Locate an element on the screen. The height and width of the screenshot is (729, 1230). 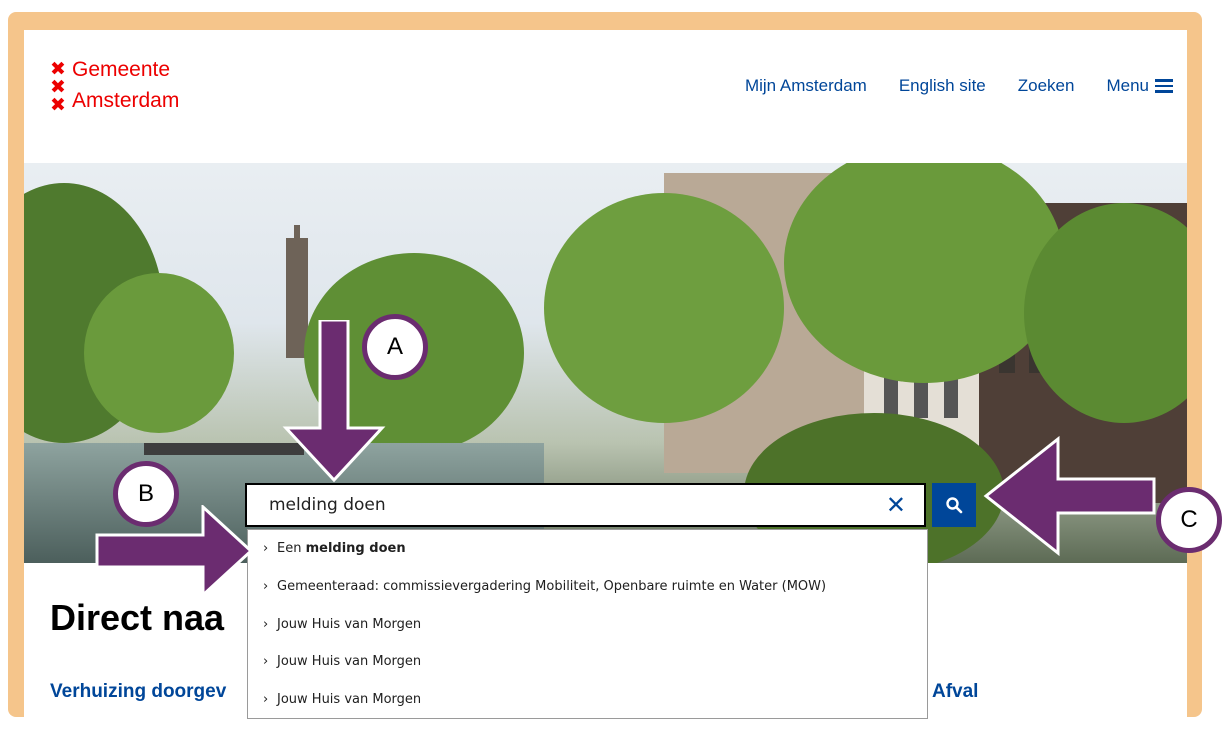
logo-crosses-icon: ✖ ✖ ✖ is located at coordinates (58, 87).